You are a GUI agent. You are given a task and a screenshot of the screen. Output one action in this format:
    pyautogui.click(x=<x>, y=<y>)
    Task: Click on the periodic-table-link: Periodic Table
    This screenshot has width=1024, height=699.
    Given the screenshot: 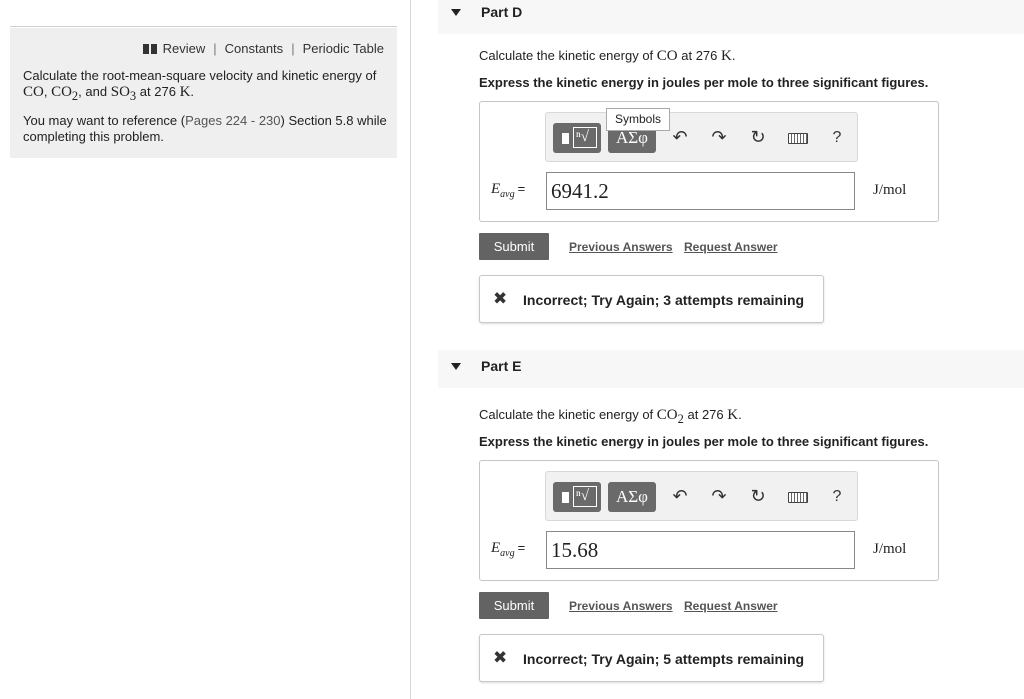 What is the action you would take?
    pyautogui.click(x=343, y=48)
    